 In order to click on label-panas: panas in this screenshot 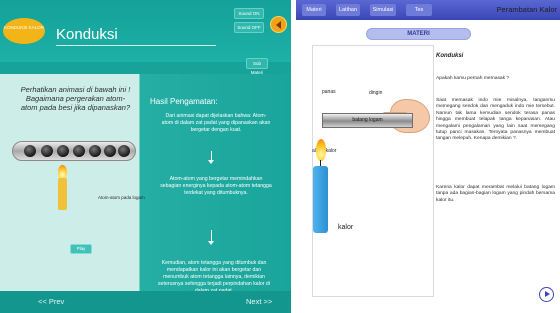, I will do `click(329, 92)`.